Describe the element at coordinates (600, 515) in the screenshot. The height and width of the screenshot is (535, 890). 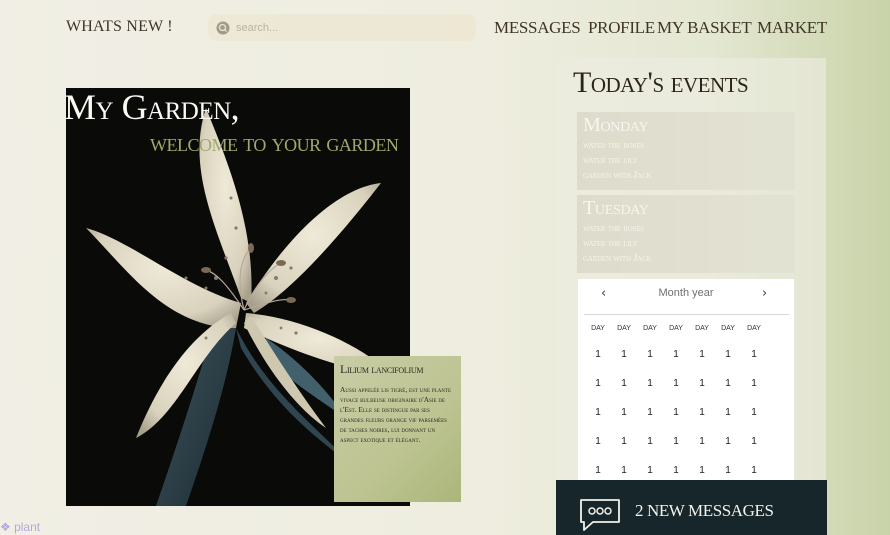
I see `chat-bubble-icon` at that location.